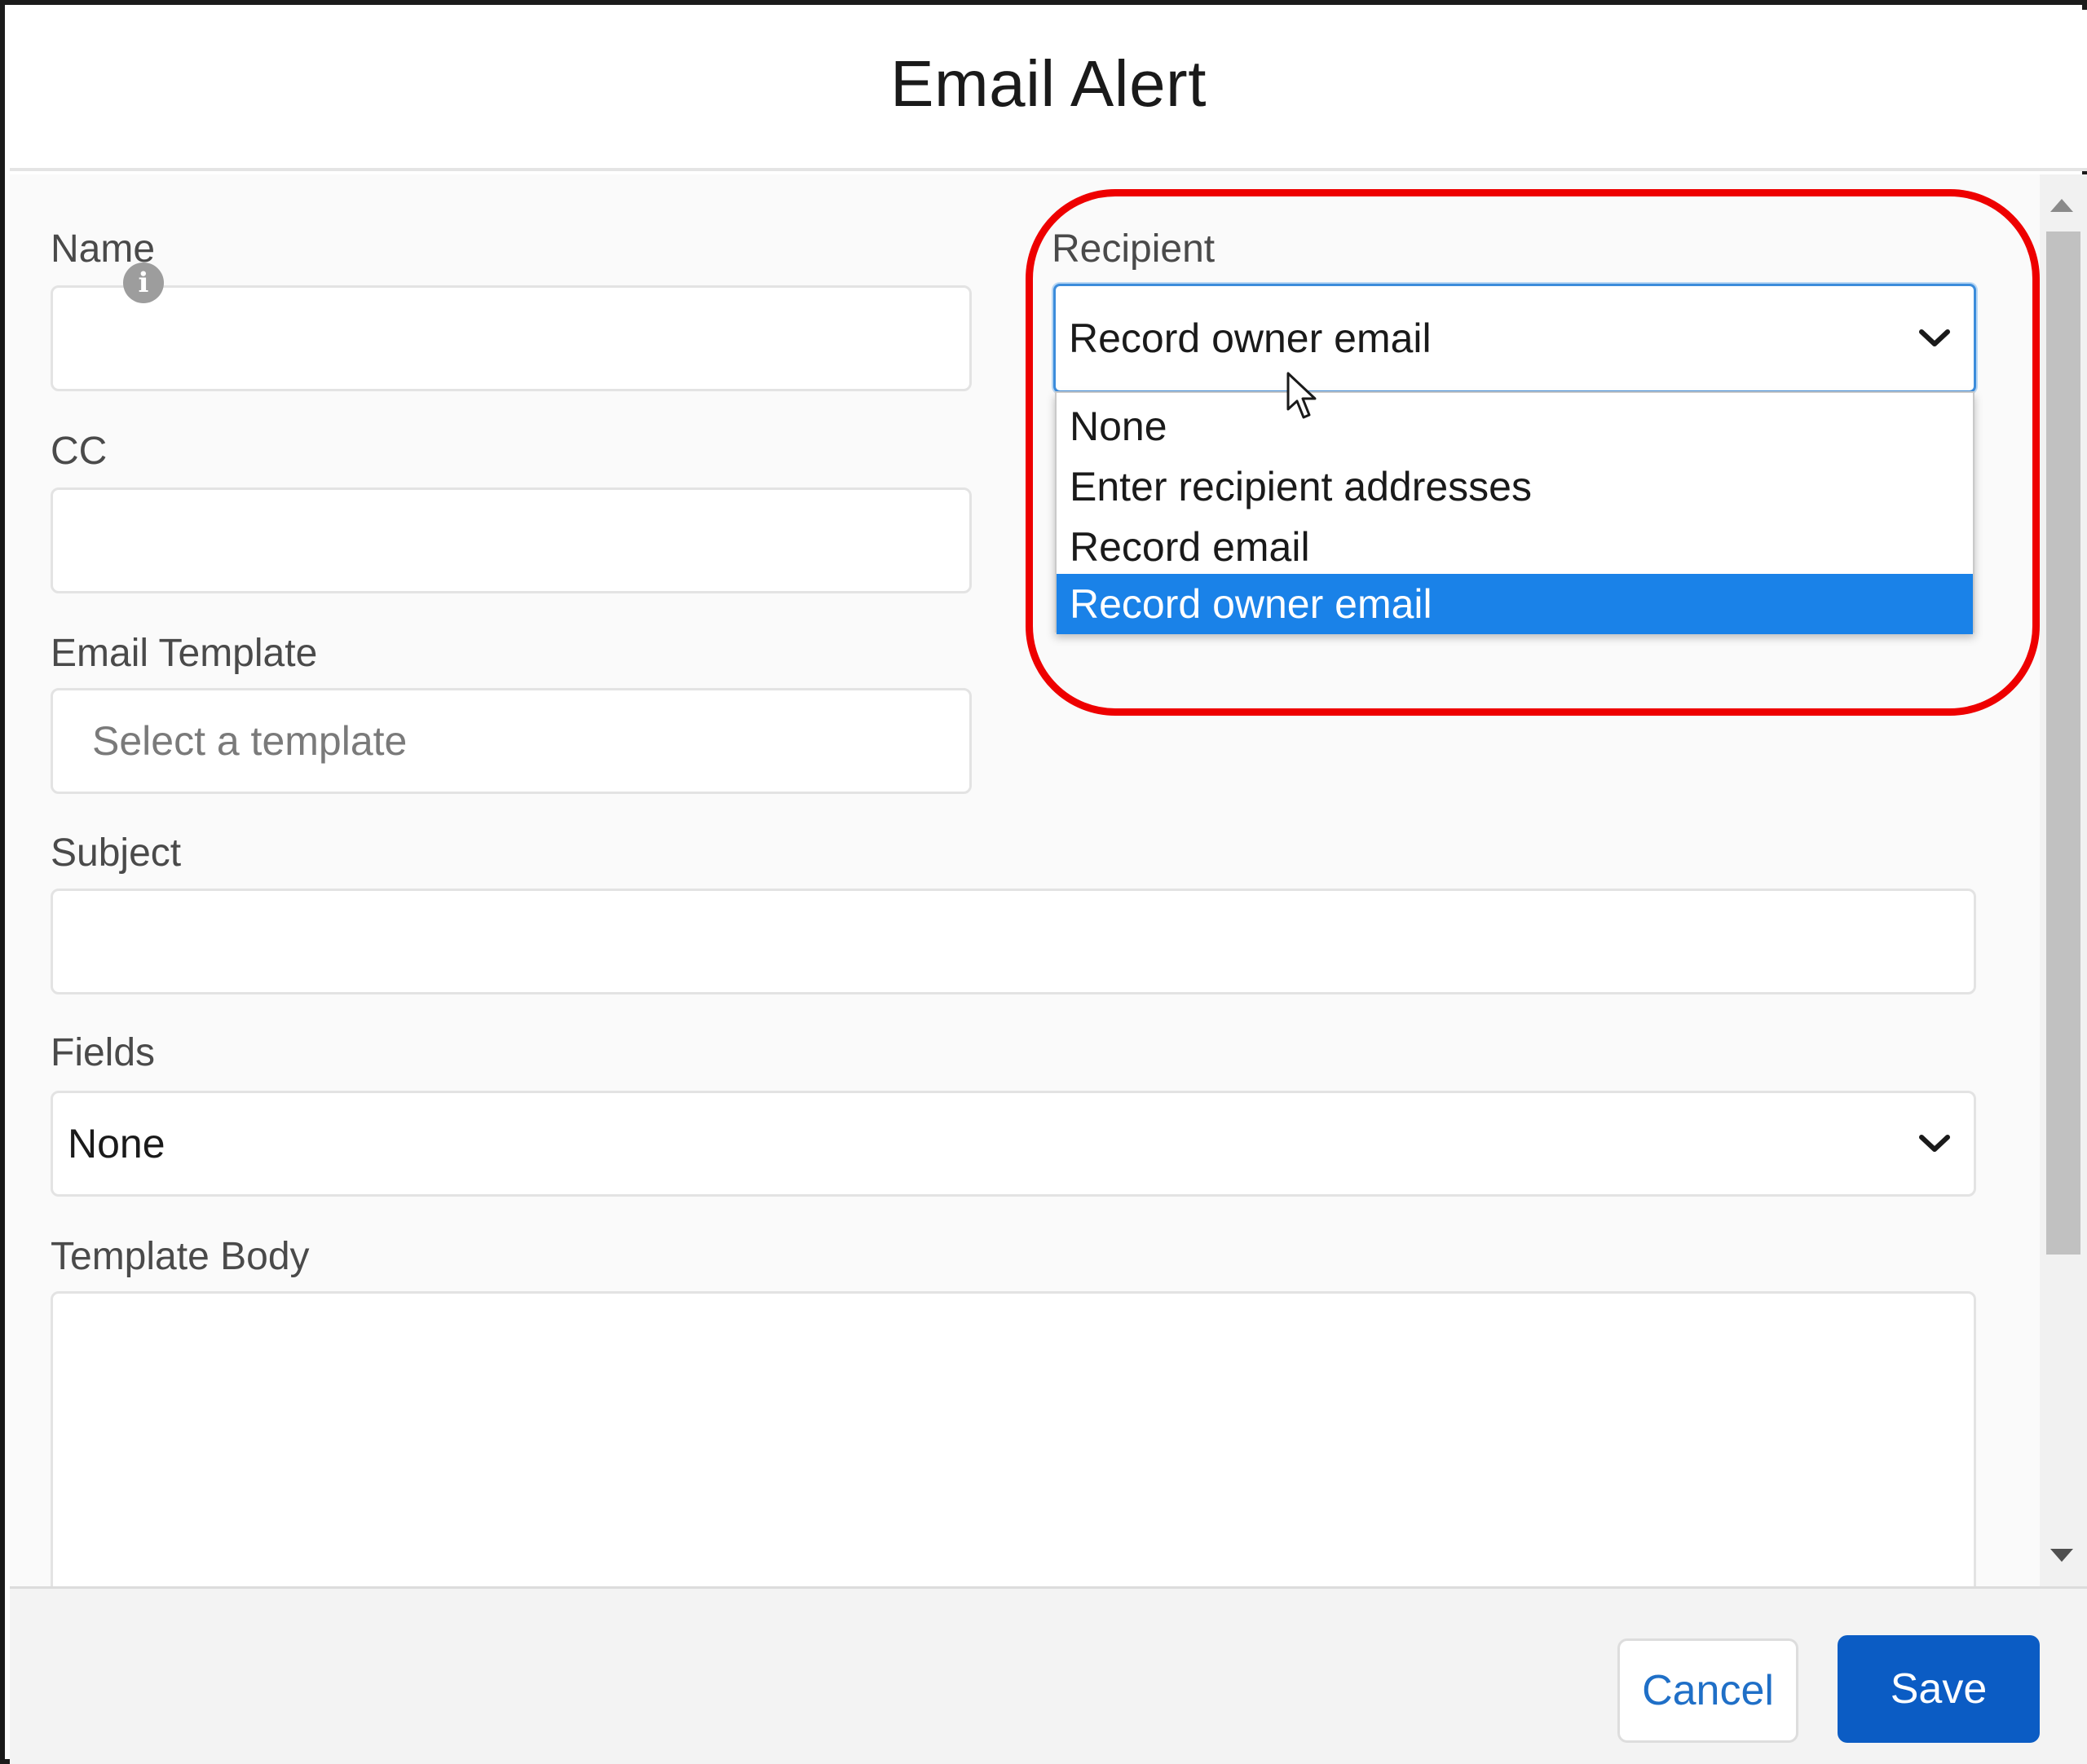  I want to click on cancel-button: Cancel, so click(1707, 1690).